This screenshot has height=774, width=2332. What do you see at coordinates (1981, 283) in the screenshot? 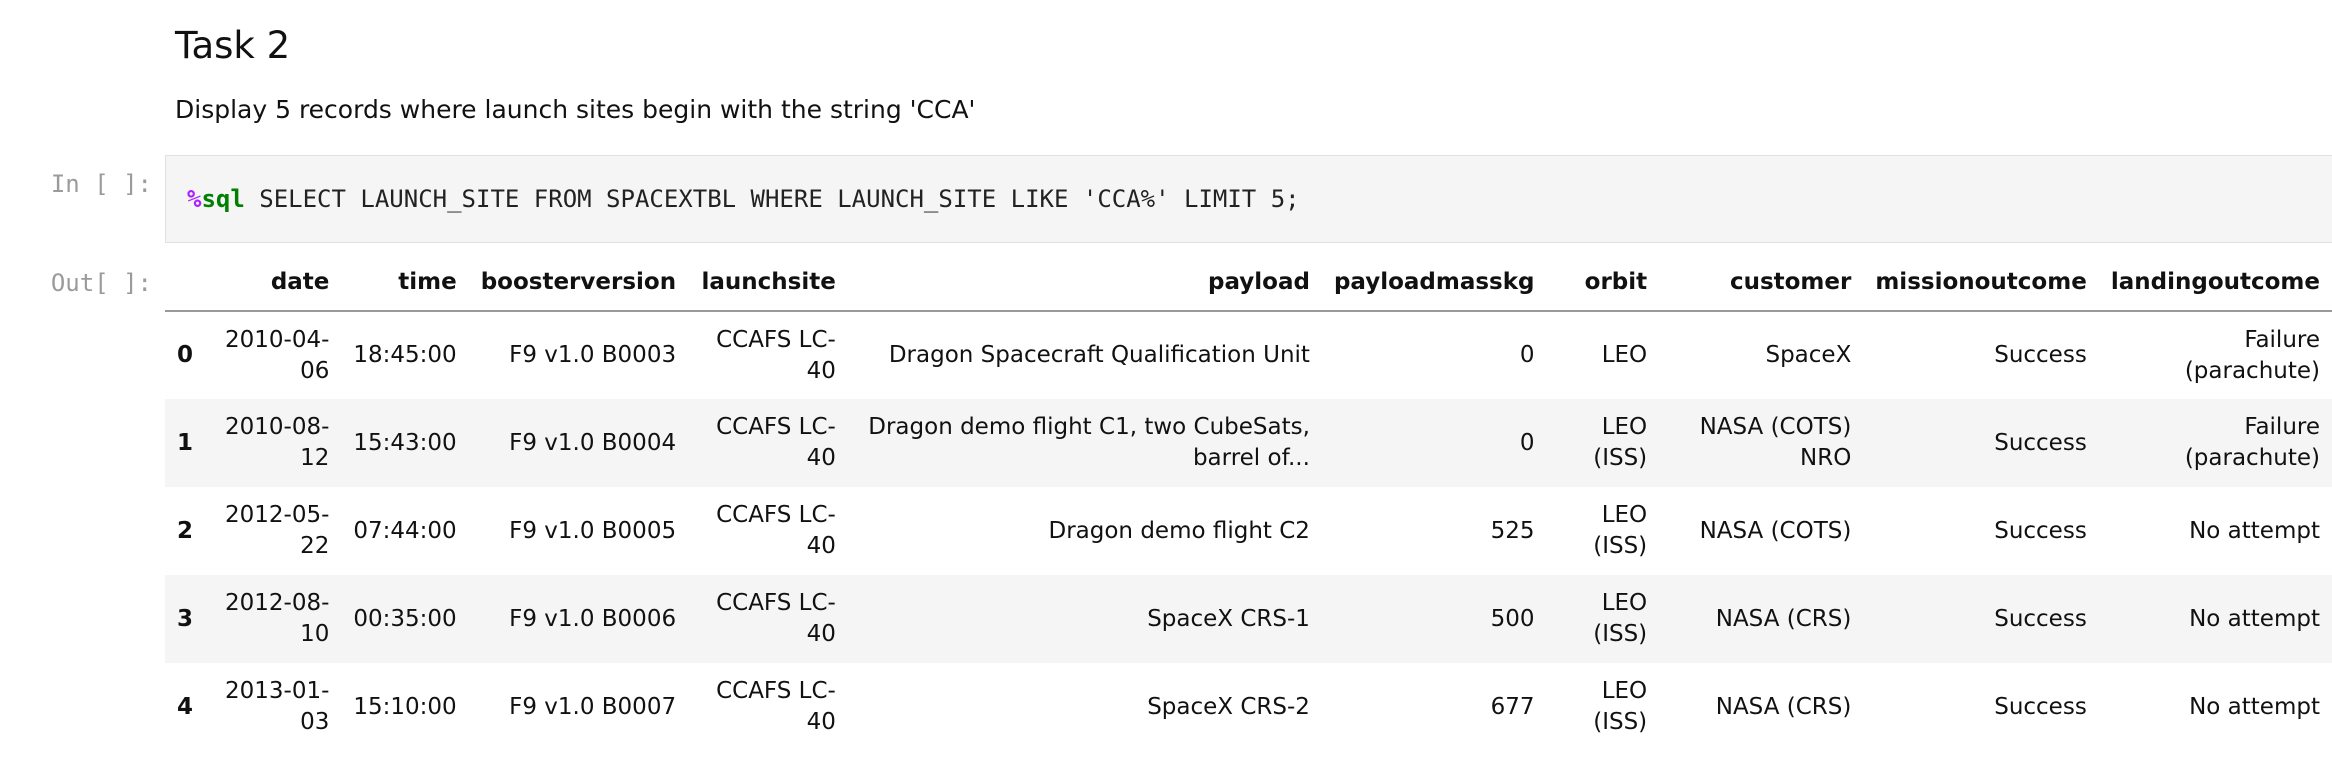
I see `header-missionoutcome: missionoutcome` at bounding box center [1981, 283].